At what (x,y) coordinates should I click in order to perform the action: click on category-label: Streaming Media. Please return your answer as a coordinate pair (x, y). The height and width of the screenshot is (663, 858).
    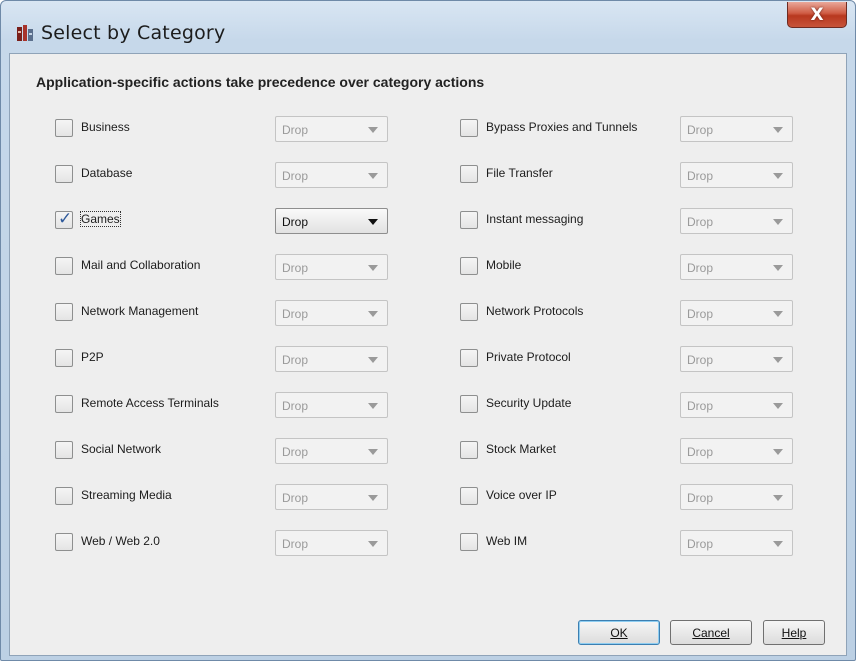
    Looking at the image, I should click on (126, 495).